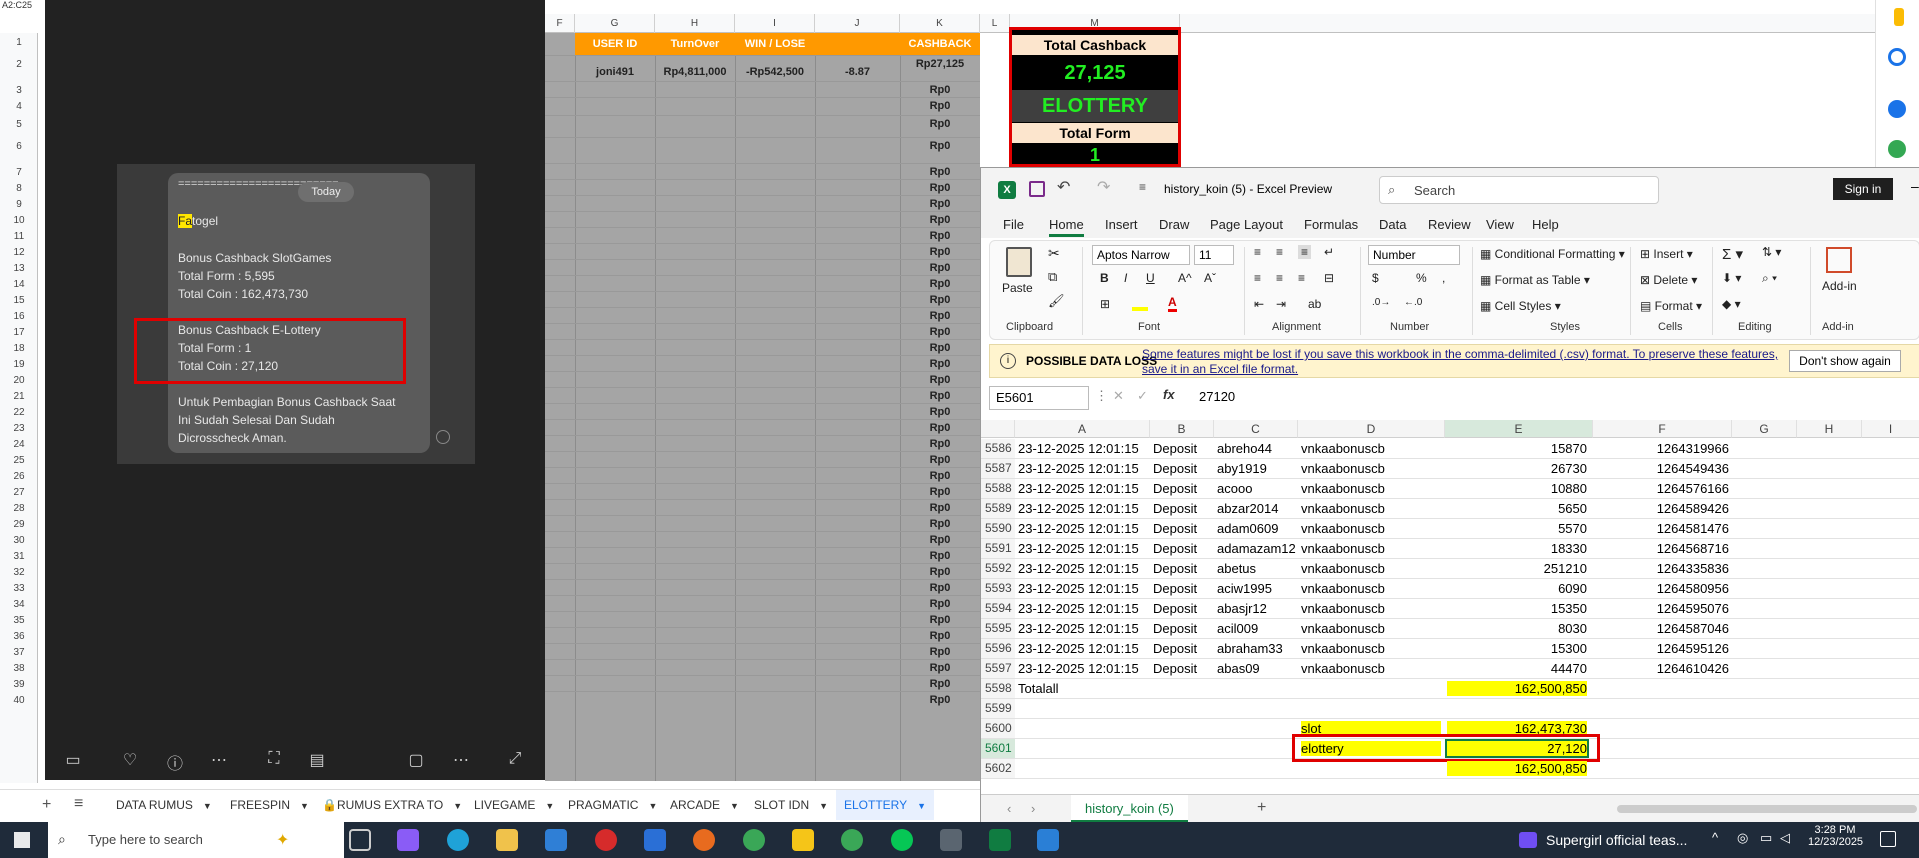 The image size is (1919, 858). What do you see at coordinates (19, 668) in the screenshot?
I see `sheet-row-number: 38` at bounding box center [19, 668].